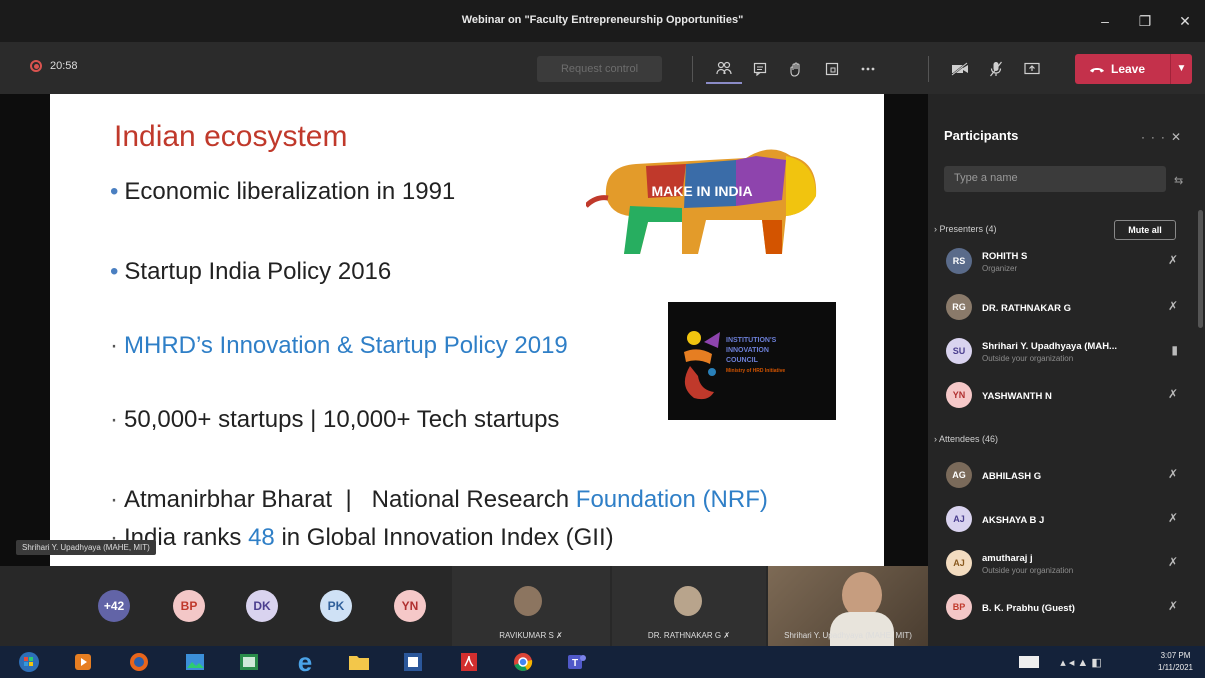 The height and width of the screenshot is (678, 1205). What do you see at coordinates (724, 69) in the screenshot?
I see `people-icon` at bounding box center [724, 69].